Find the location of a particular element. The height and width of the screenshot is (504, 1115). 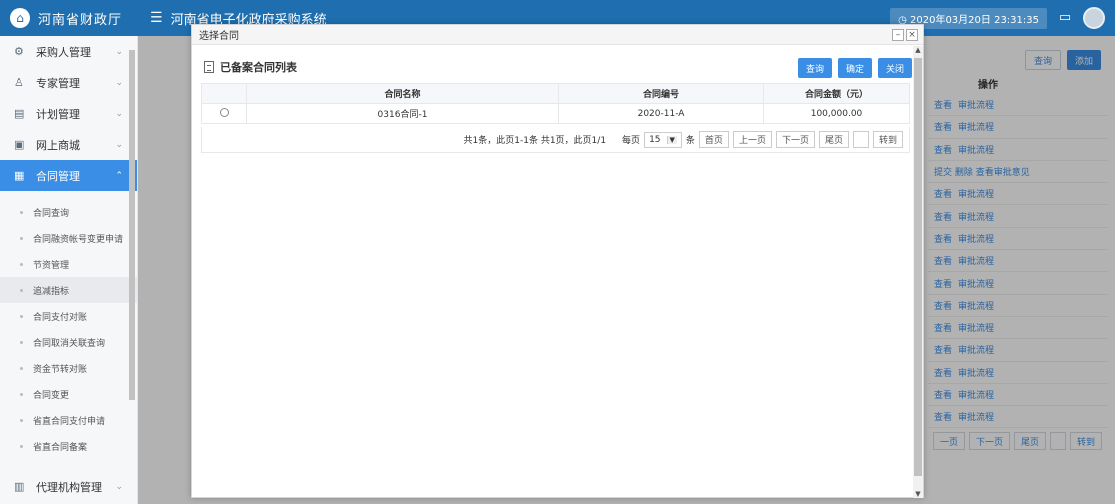

logo: ⌂ 河南省财政厅 is located at coordinates (69, 18).